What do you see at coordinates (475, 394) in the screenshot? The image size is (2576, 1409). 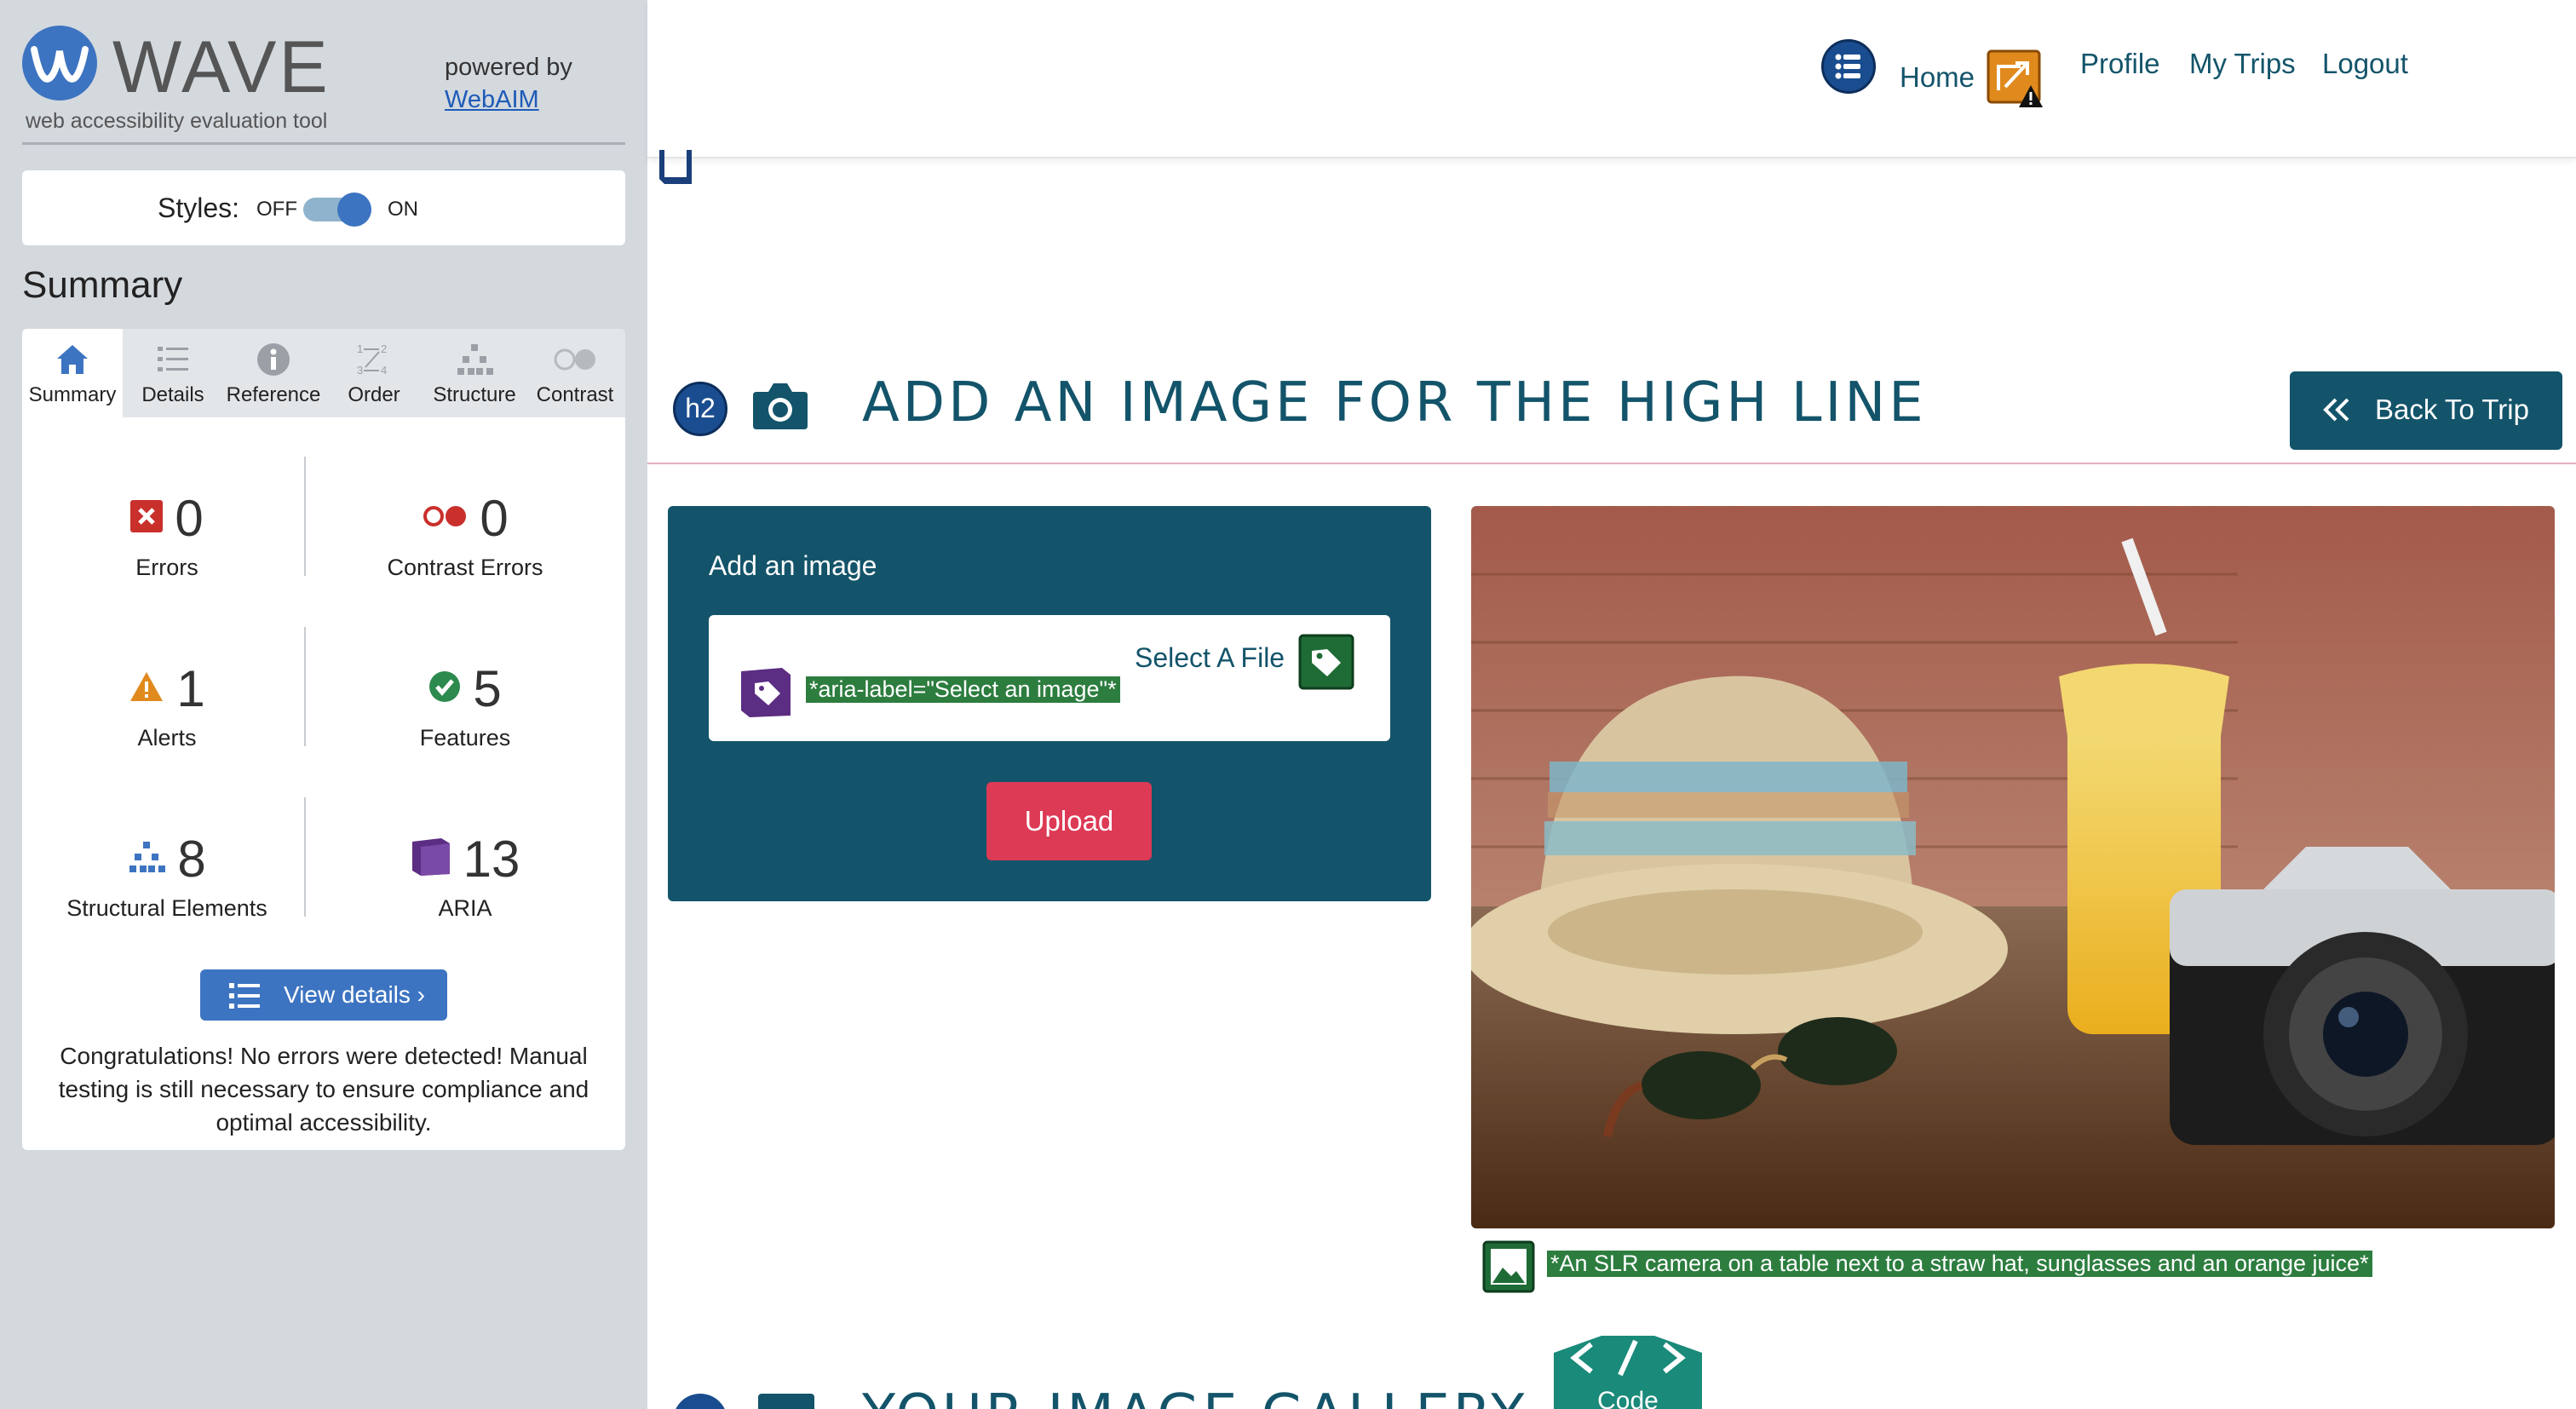 I see `tab-label: Structure` at bounding box center [475, 394].